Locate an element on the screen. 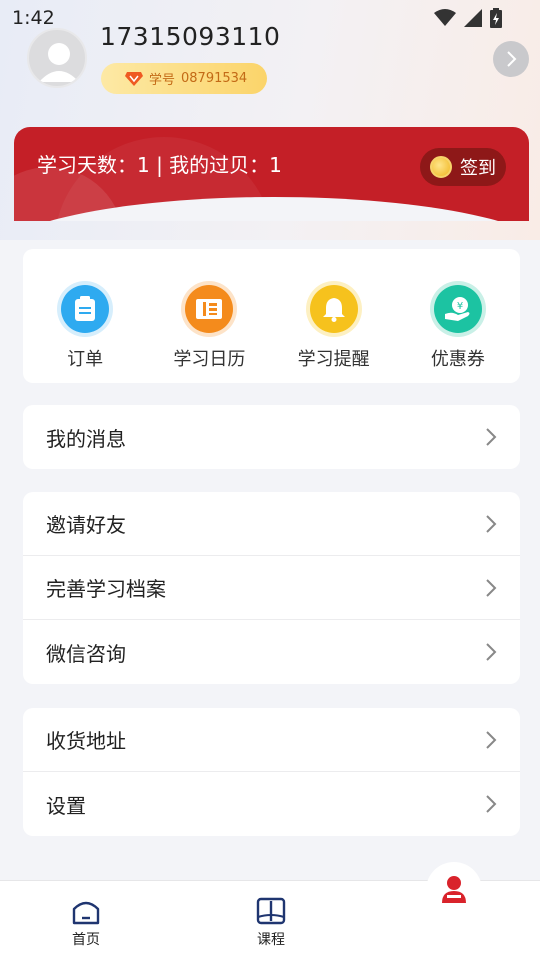 This screenshot has height=960, width=540. bell-icon is located at coordinates (333, 309).